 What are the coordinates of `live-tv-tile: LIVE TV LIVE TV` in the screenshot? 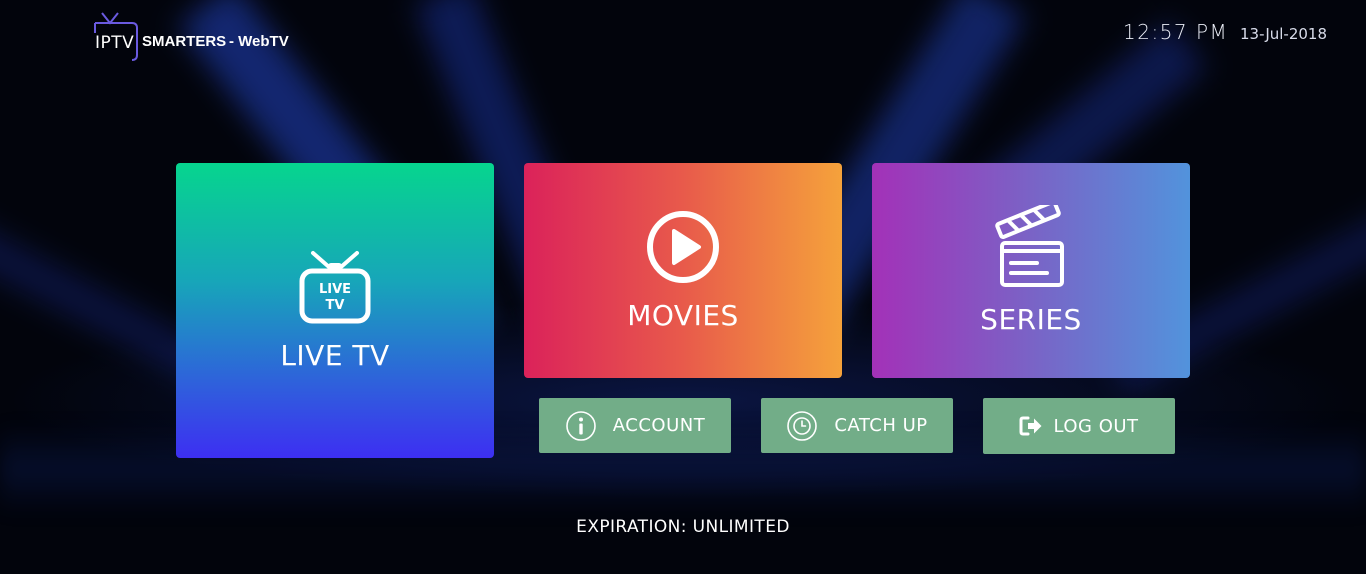 It's located at (335, 310).